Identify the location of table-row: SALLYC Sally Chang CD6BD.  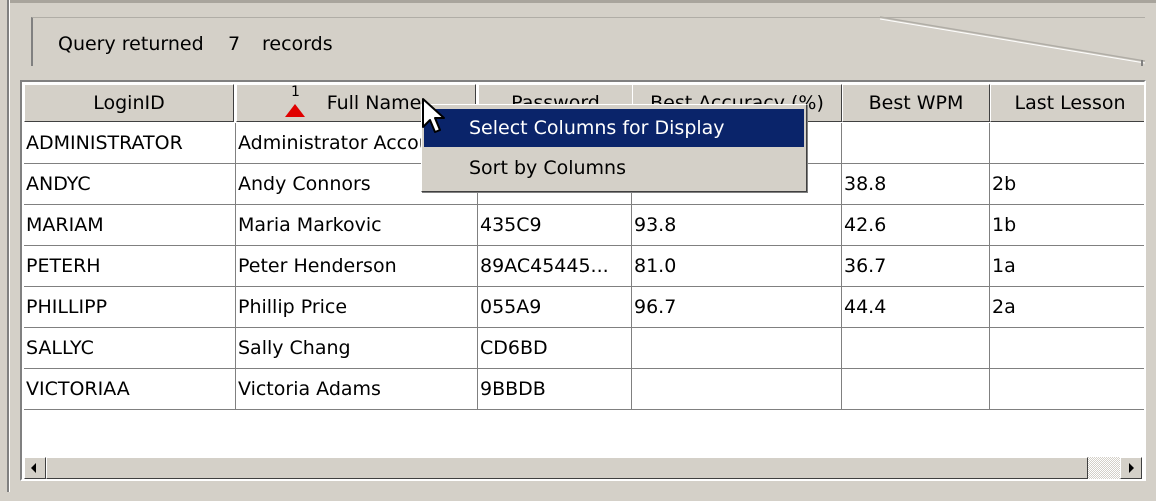
(584, 348).